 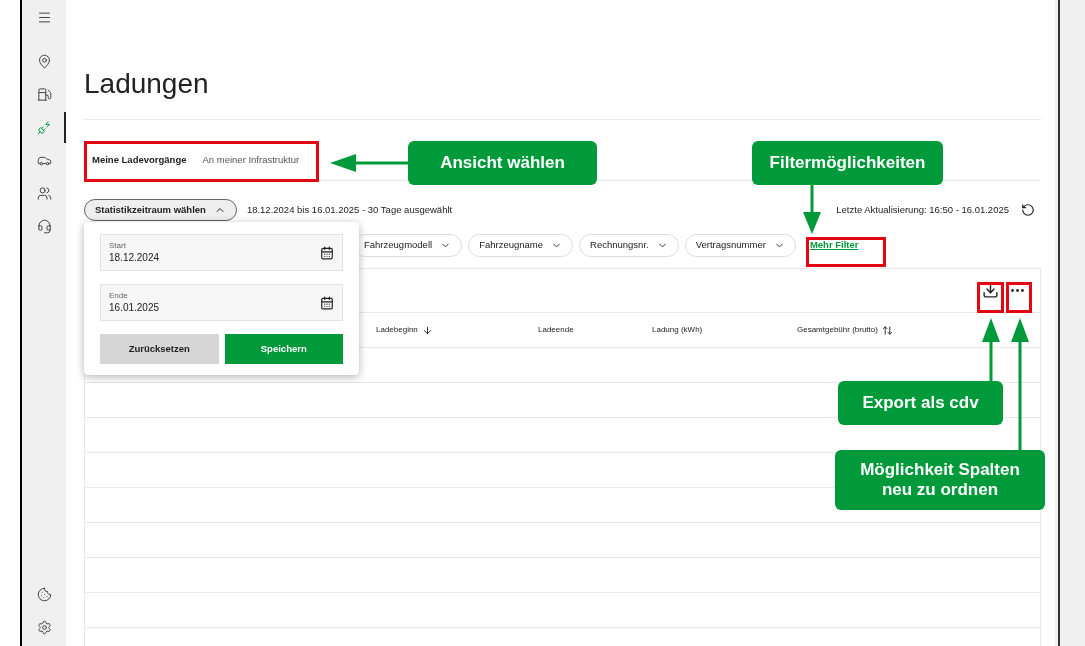 What do you see at coordinates (44, 94) in the screenshot?
I see `fuel-pump-icon` at bounding box center [44, 94].